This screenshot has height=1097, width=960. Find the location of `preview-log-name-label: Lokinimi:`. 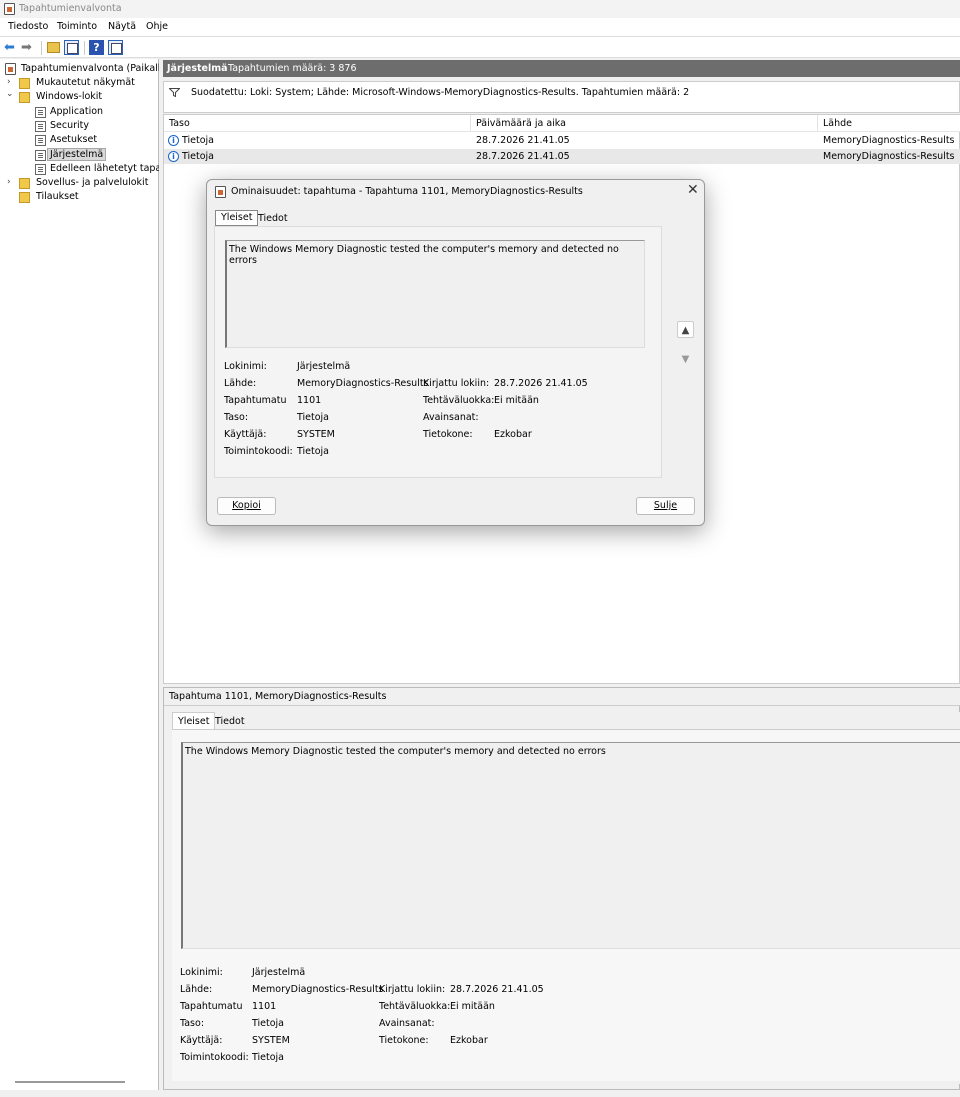

preview-log-name-label: Lokinimi: is located at coordinates (201, 972).